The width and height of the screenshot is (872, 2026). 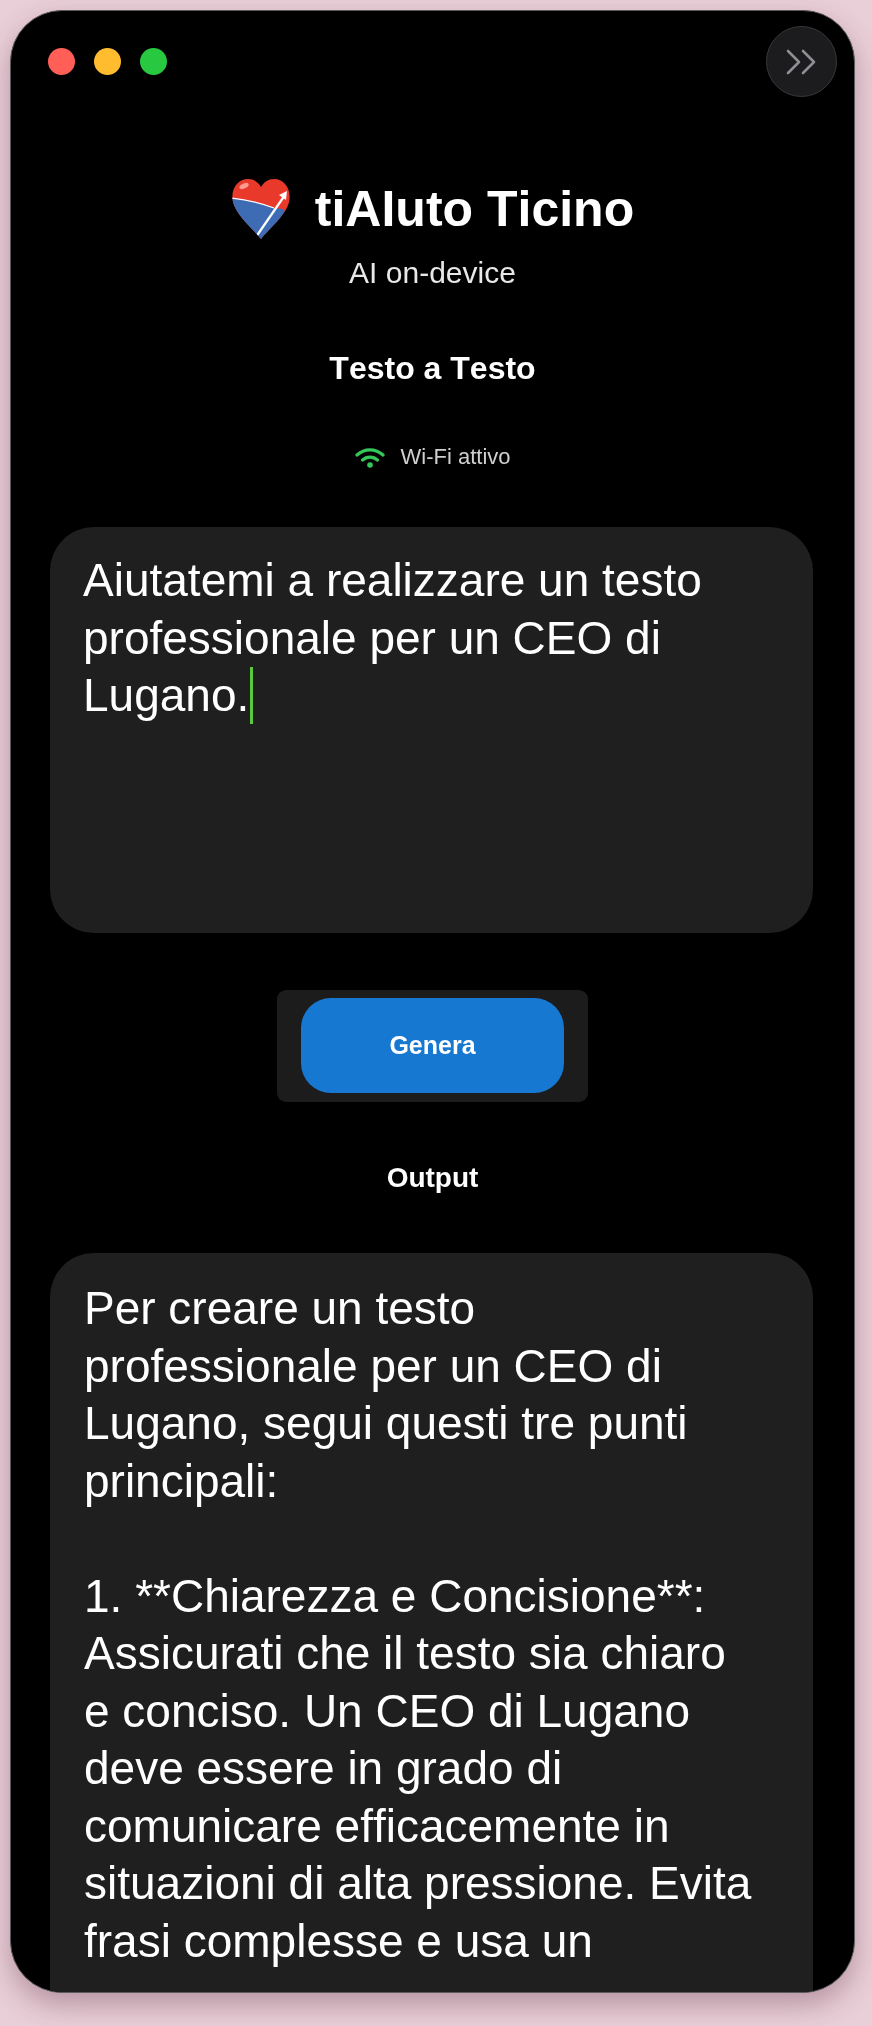 I want to click on app-title: tiAIuto Ticino, so click(x=474, y=209).